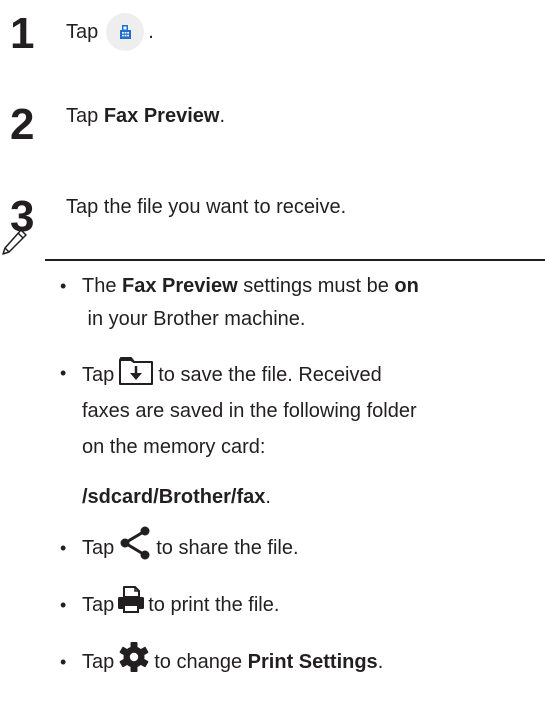  I want to click on note-1-bold-1: Fax Preview, so click(180, 286).